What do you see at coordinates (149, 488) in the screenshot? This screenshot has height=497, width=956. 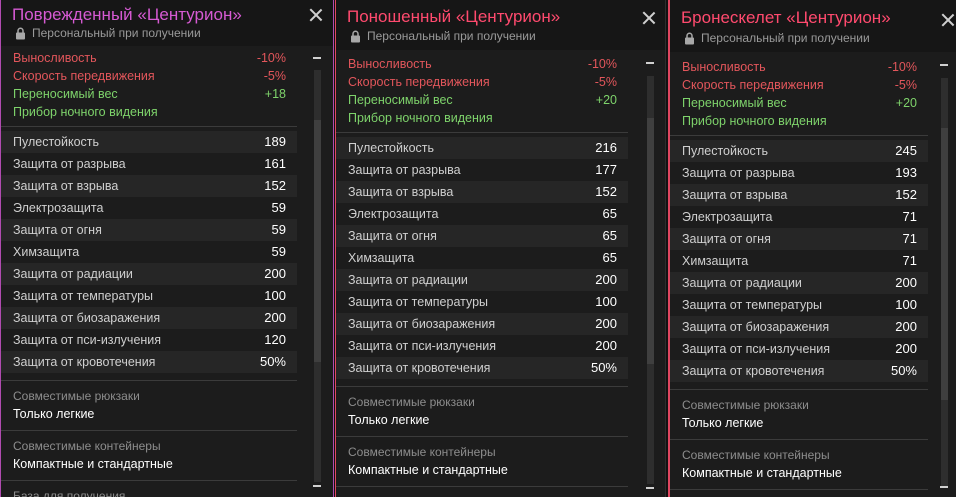 I see `crafting-base: База для получения` at bounding box center [149, 488].